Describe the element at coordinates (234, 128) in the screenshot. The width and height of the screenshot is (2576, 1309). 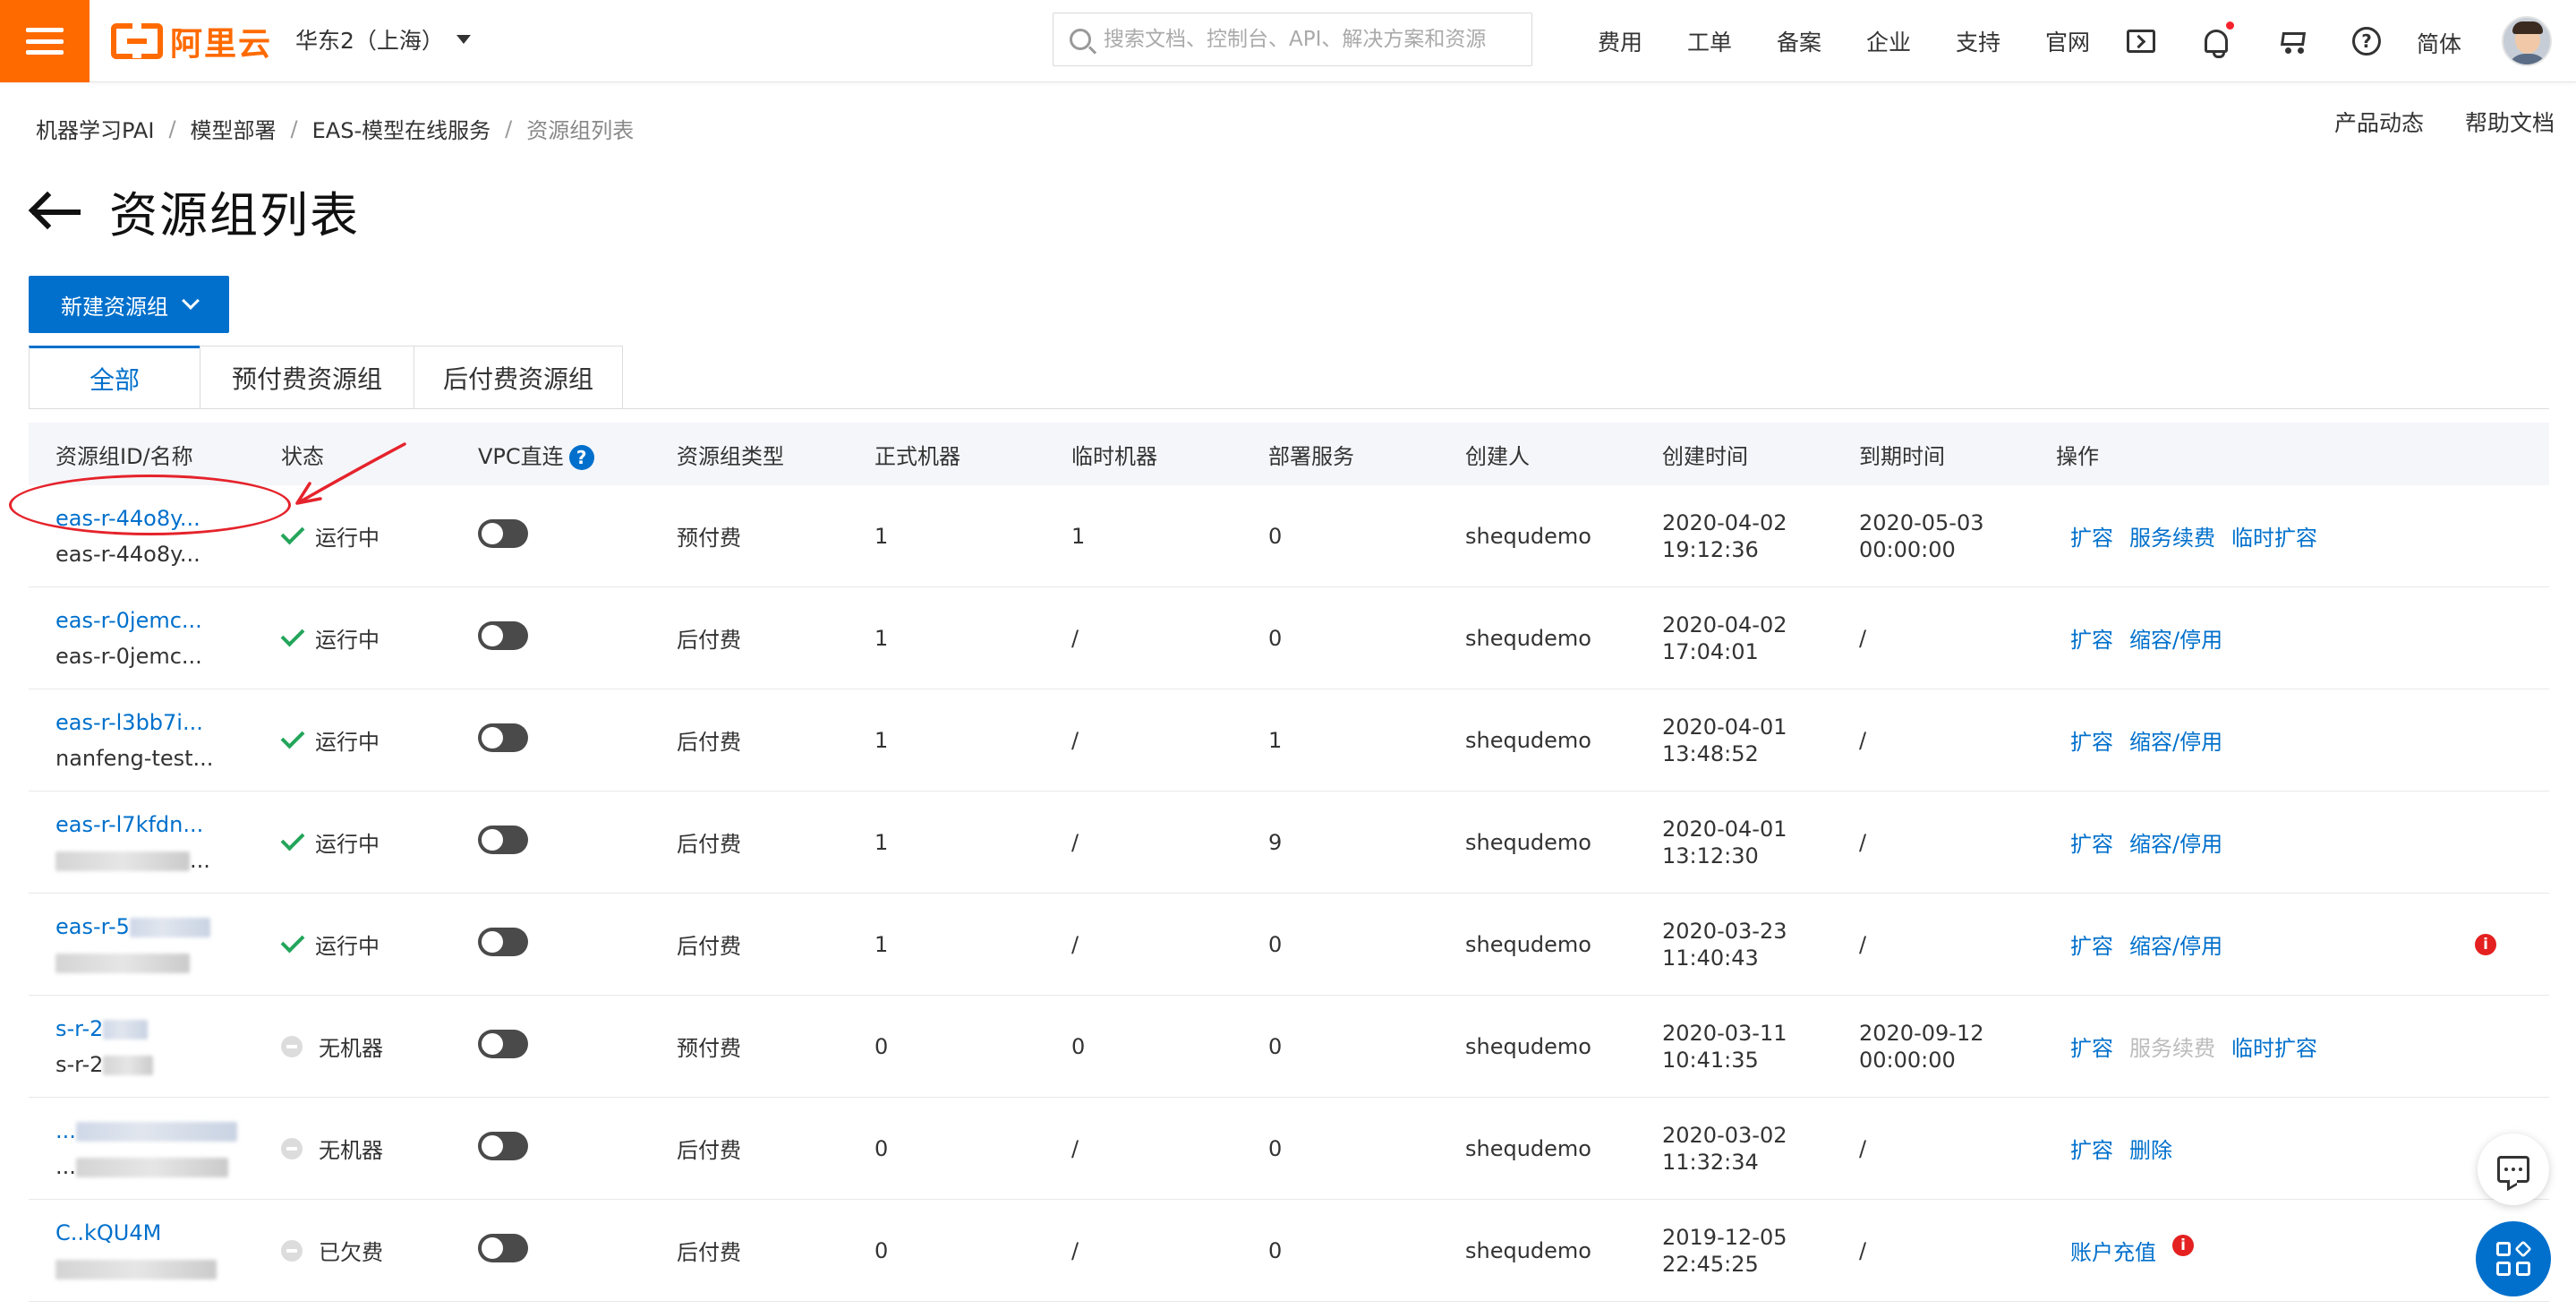
I see `breadcrumb-model-deploy: 模型部署` at that location.